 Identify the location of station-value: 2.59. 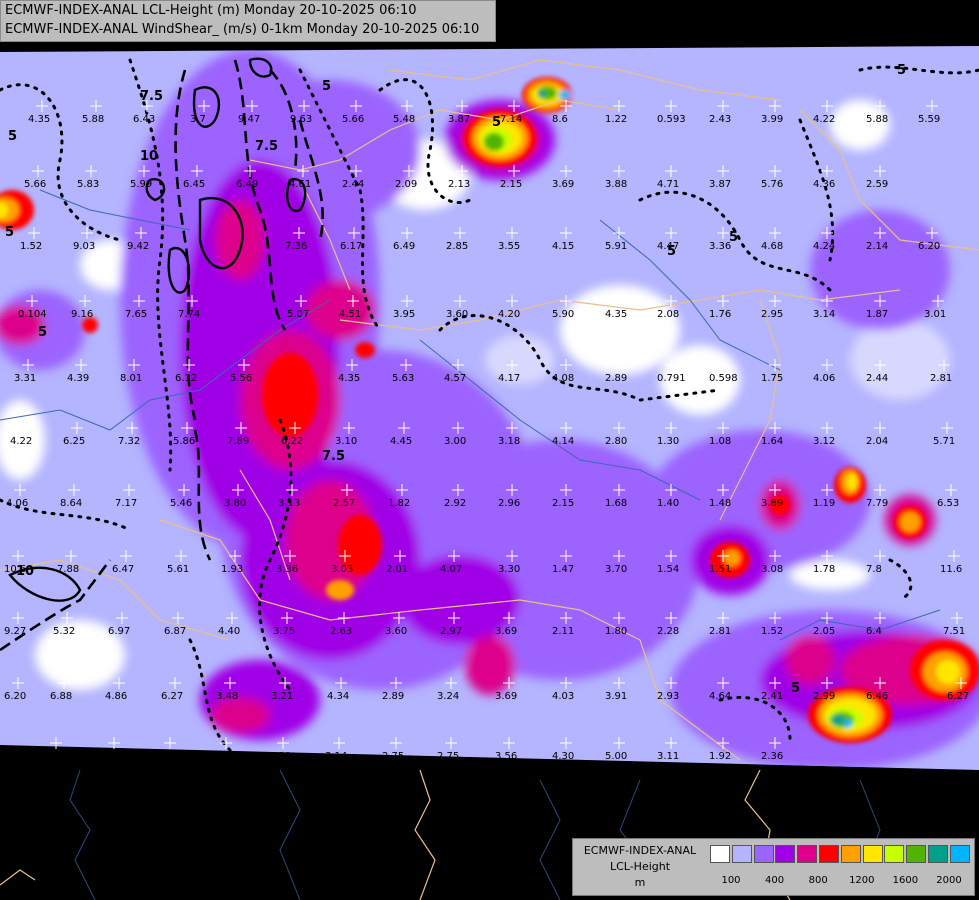
(877, 184).